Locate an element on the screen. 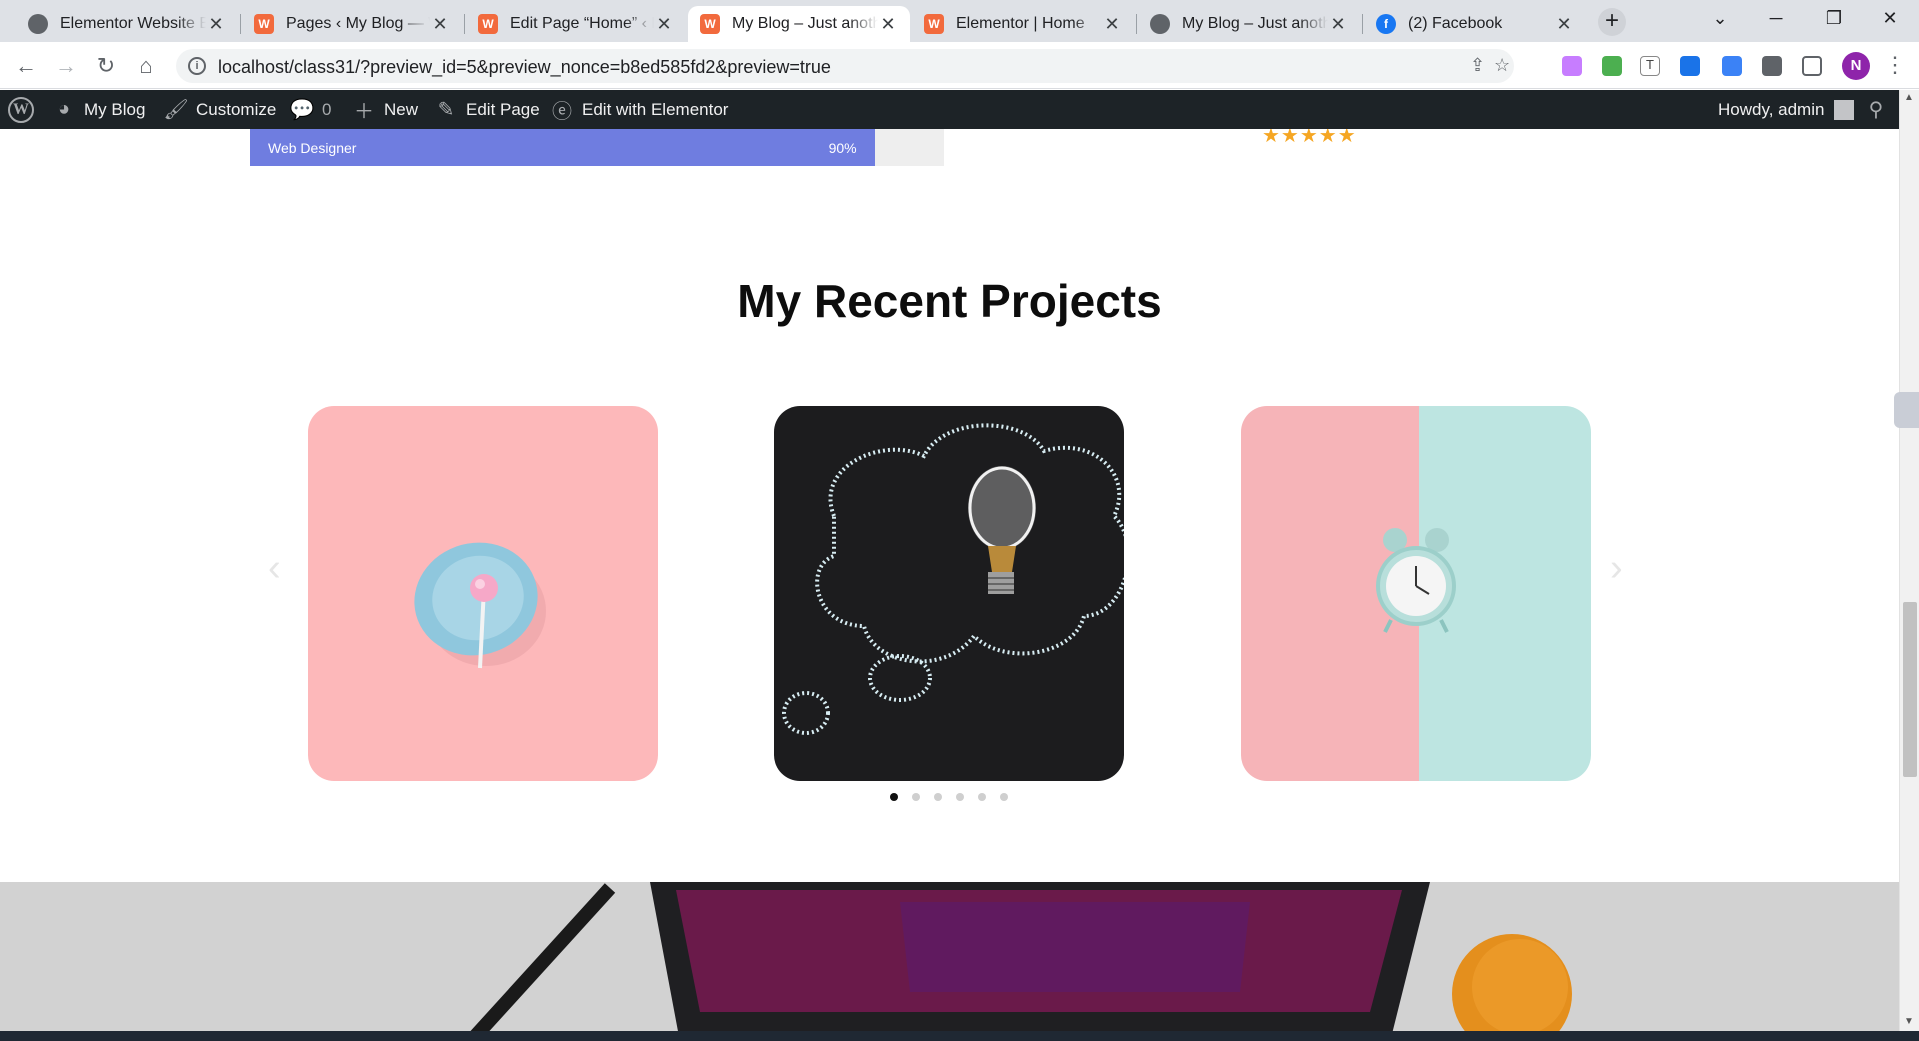 Image resolution: width=1919 pixels, height=1041 pixels. page-scrollbar: ▲ ▼ is located at coordinates (1909, 560).